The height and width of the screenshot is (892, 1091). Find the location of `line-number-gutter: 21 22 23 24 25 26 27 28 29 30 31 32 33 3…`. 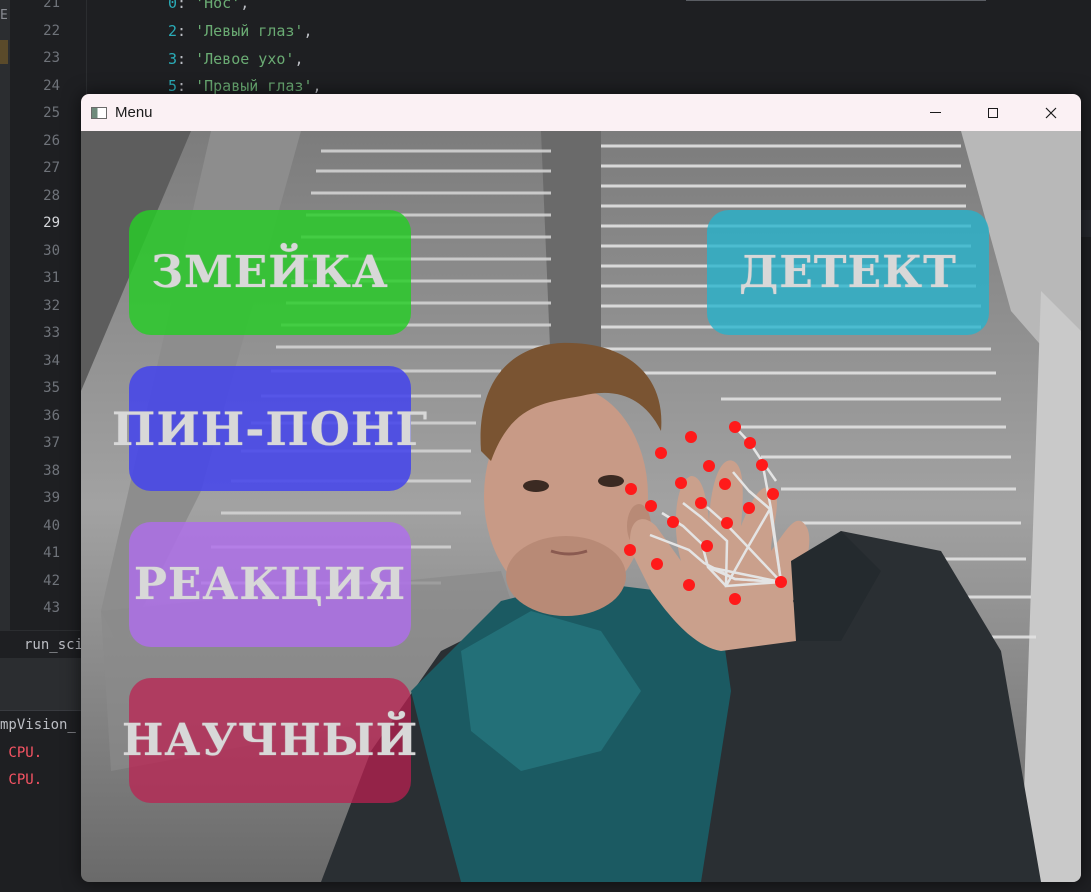

line-number-gutter: 21 22 23 24 25 26 27 28 29 30 31 32 33 3… is located at coordinates (43, 315).